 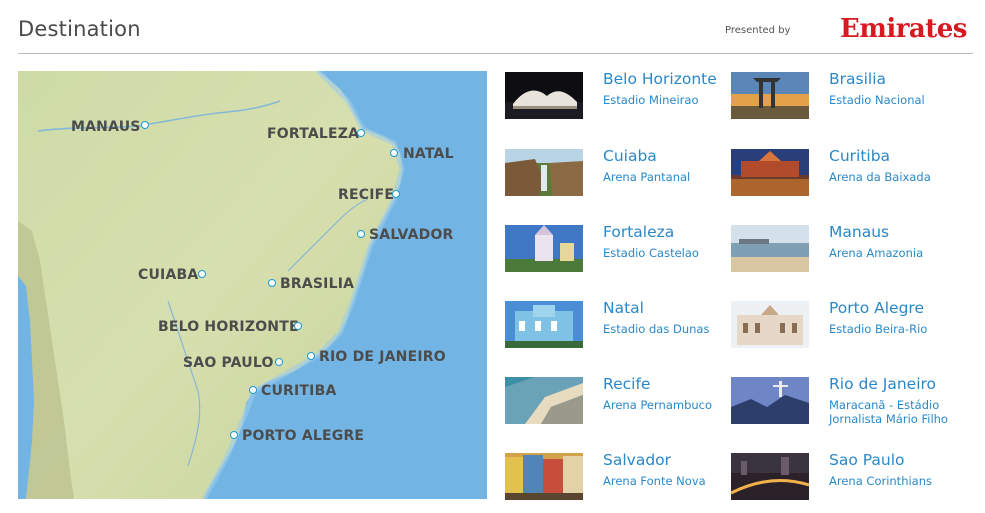 What do you see at coordinates (770, 476) in the screenshot?
I see `sao-paulo-thumbnail` at bounding box center [770, 476].